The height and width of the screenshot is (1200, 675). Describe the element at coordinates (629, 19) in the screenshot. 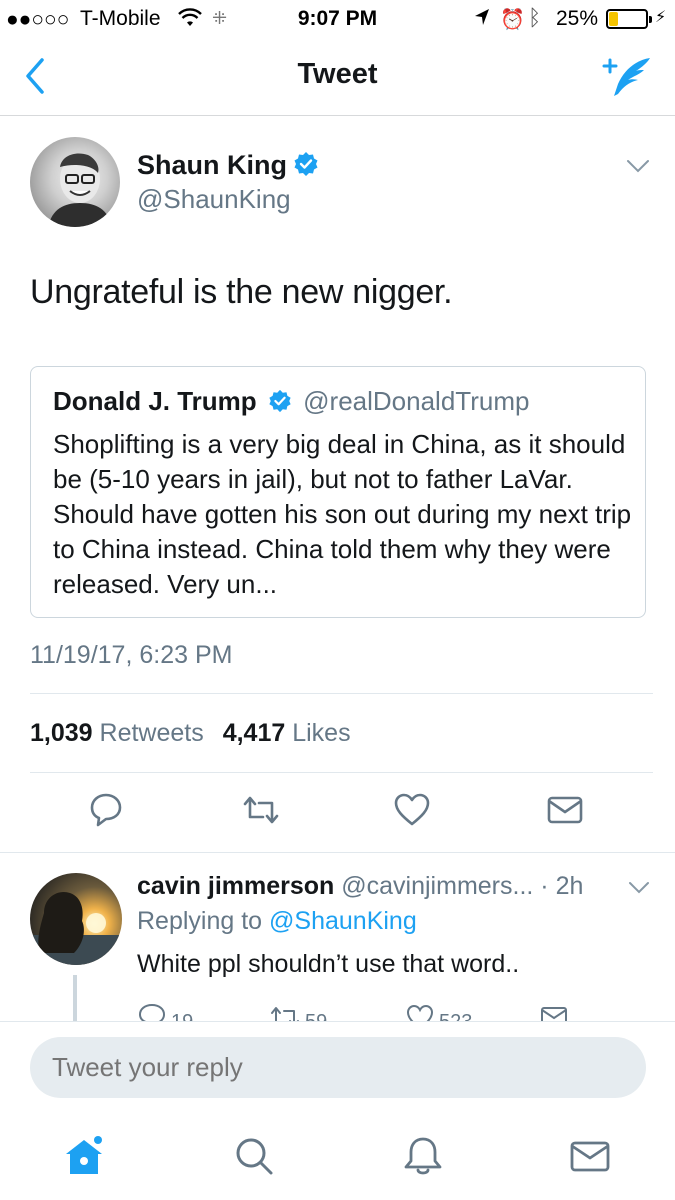

I see `battery-icon` at that location.